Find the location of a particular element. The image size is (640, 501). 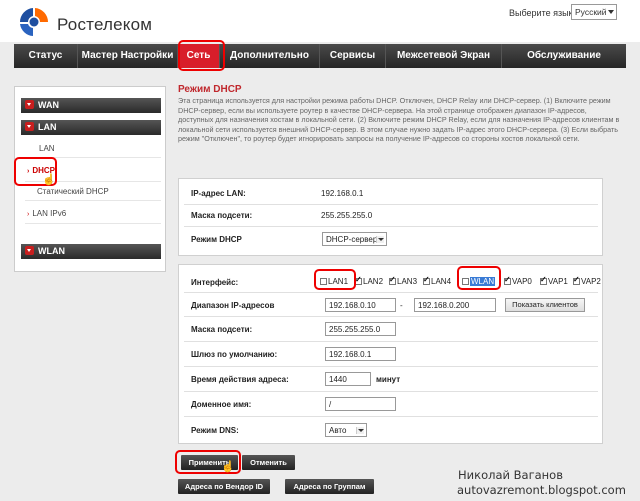

interface-checkbox-vap2: VAP2 is located at coordinates (587, 280).